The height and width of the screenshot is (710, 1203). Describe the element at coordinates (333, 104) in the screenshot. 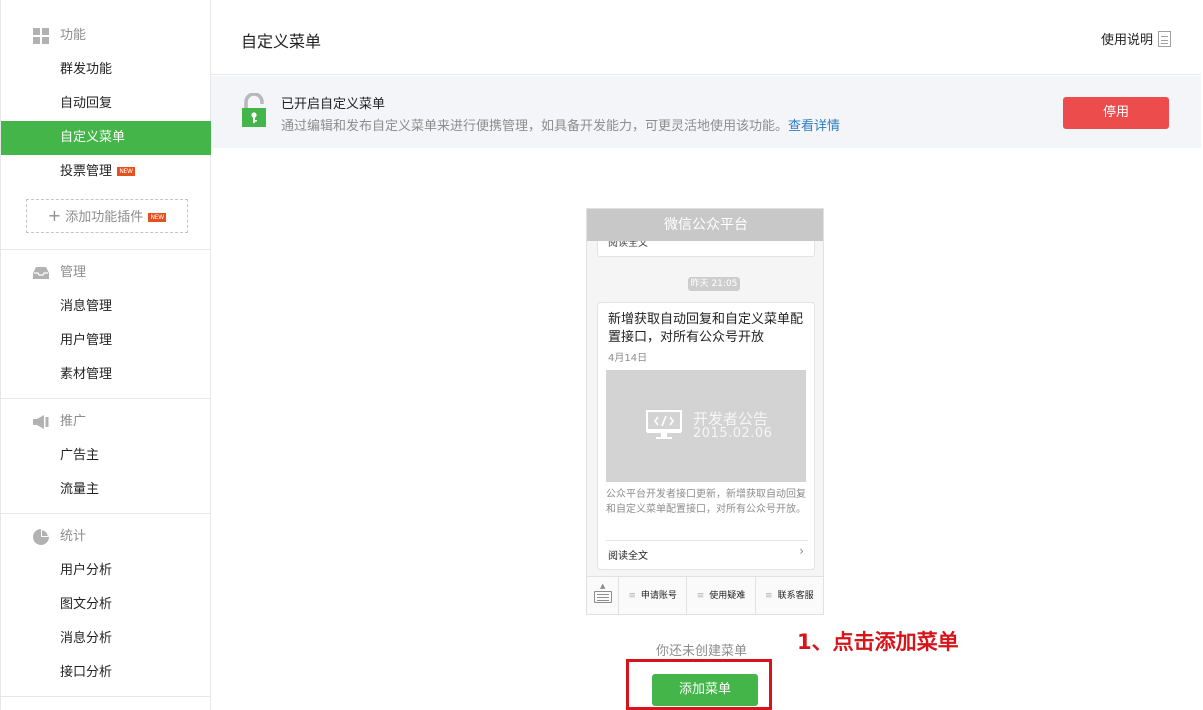

I see `notice-title: 已开启自定义菜单` at that location.